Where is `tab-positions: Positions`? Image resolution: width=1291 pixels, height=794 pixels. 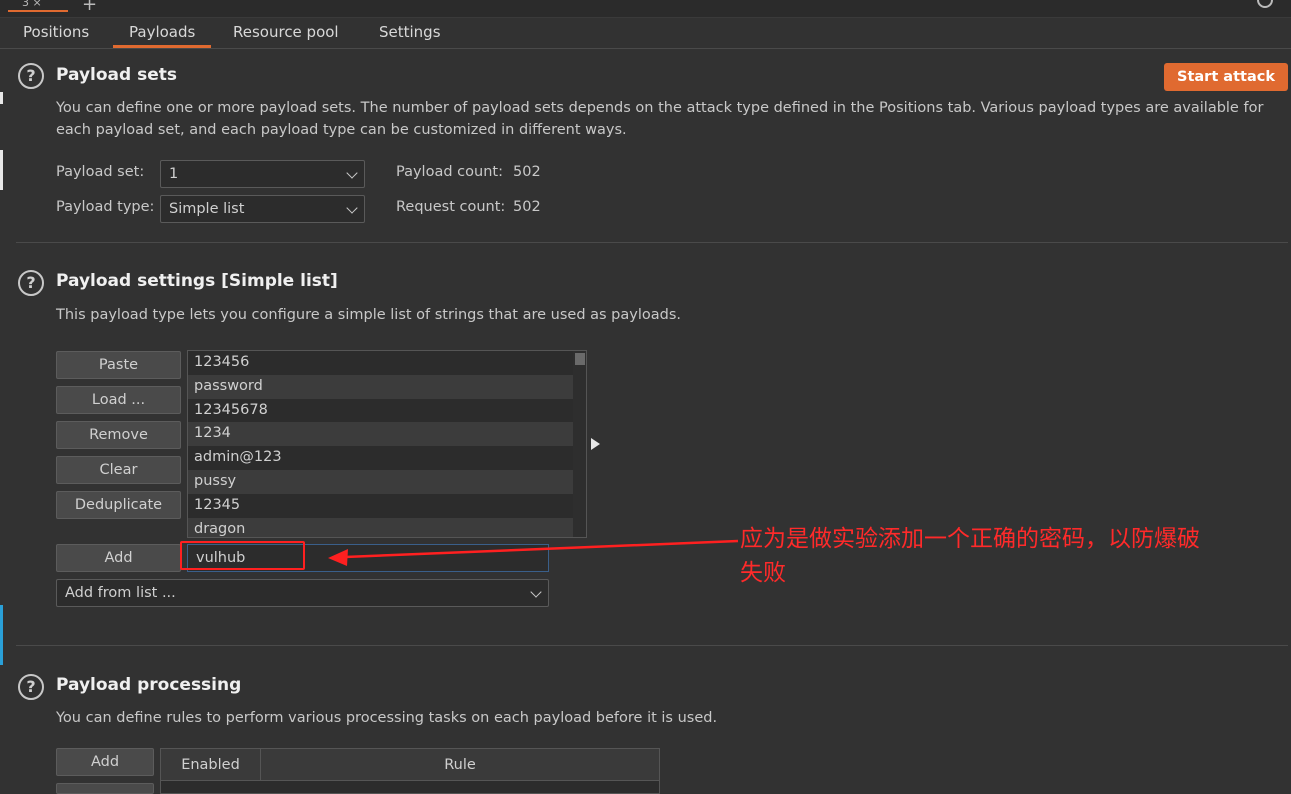 tab-positions: Positions is located at coordinates (56, 33).